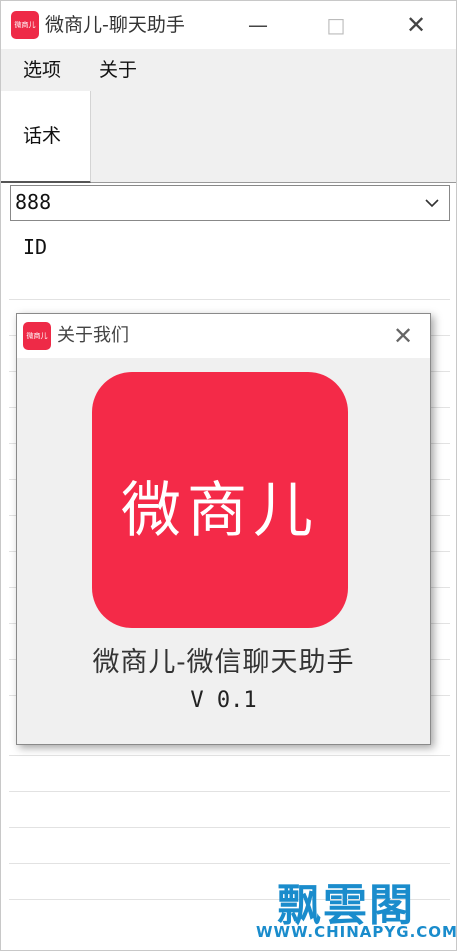  What do you see at coordinates (416, 25) in the screenshot?
I see `close-button: ✕` at bounding box center [416, 25].